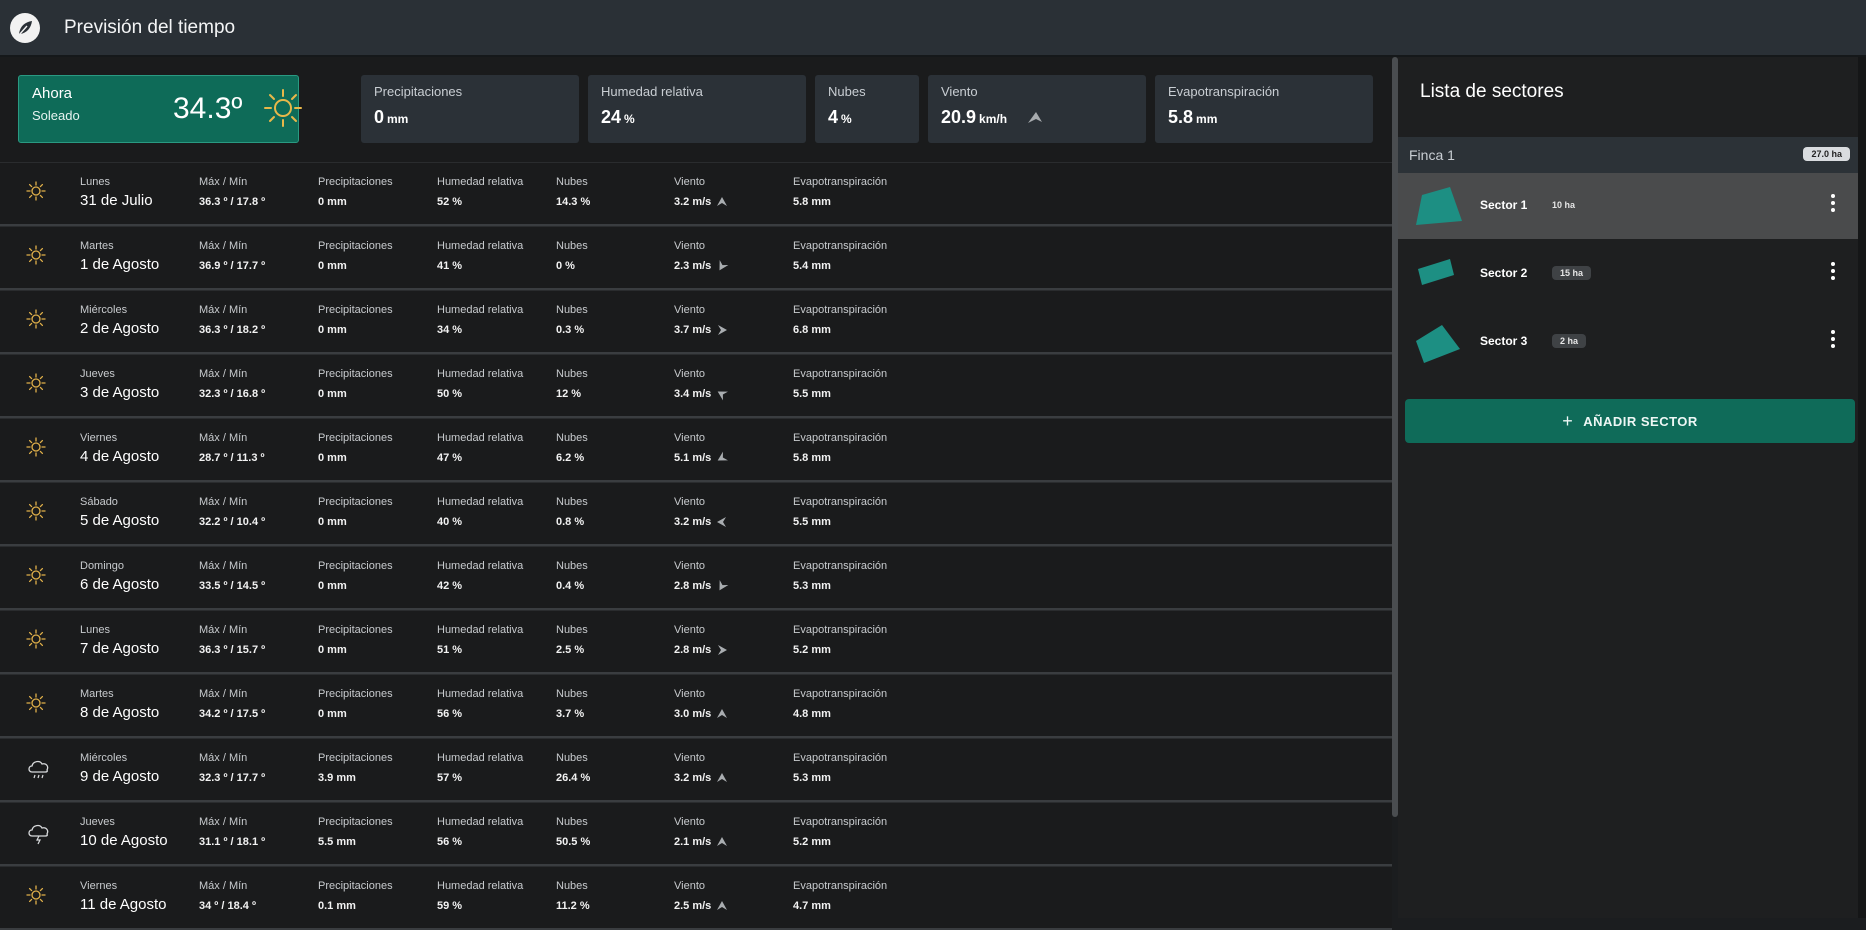 The image size is (1866, 930). Describe the element at coordinates (1181, 117) in the screenshot. I see `evap-card-value: 5.8` at that location.